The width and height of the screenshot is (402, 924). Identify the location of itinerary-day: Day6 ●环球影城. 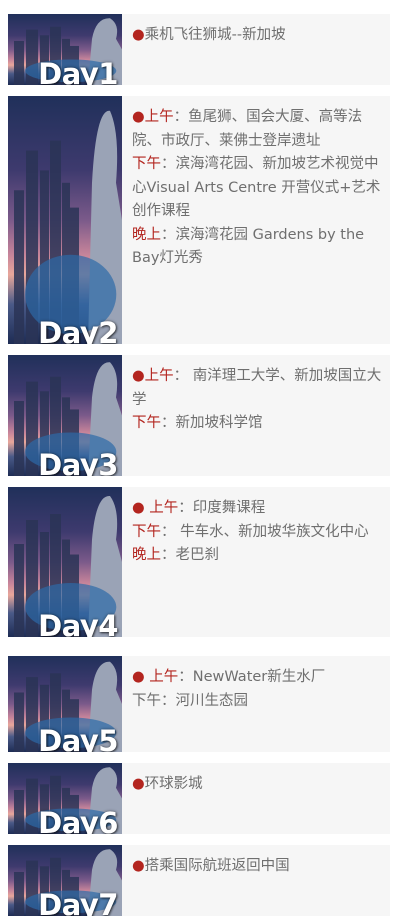
(199, 798).